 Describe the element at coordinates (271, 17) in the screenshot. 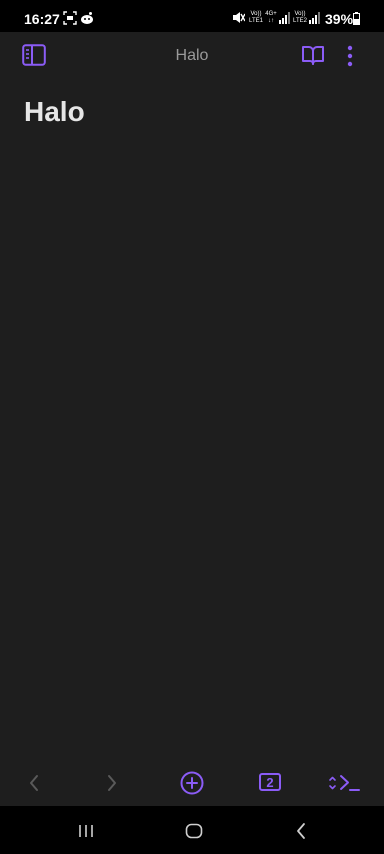

I see `network-4g: 4G+ ↓↑` at that location.